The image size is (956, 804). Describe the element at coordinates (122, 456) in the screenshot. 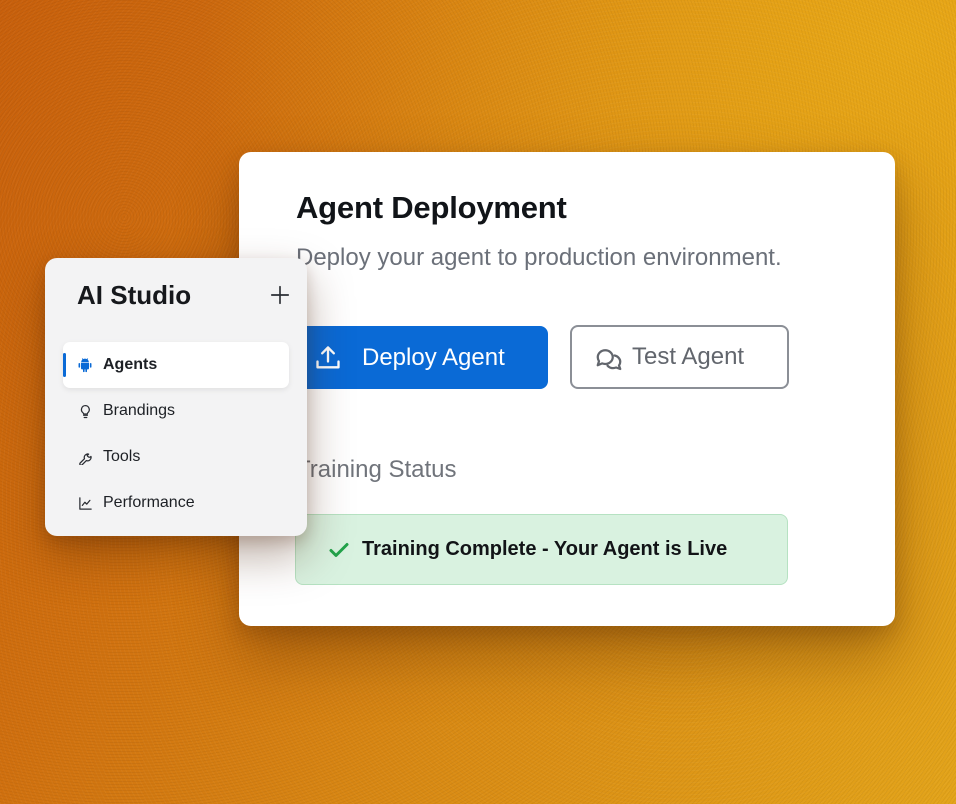

I see `sidebar-item-label: Tools` at that location.